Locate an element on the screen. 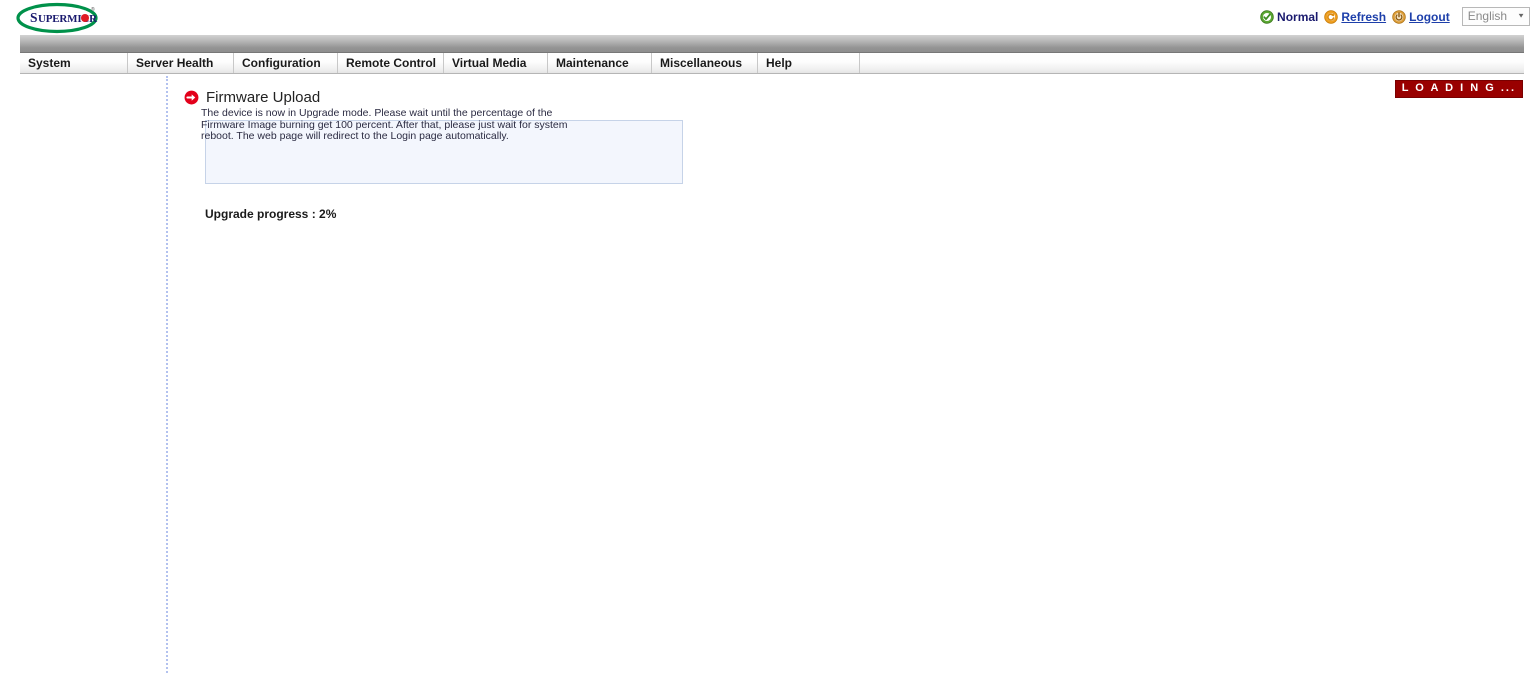  logout-button: Logout is located at coordinates (1421, 17).